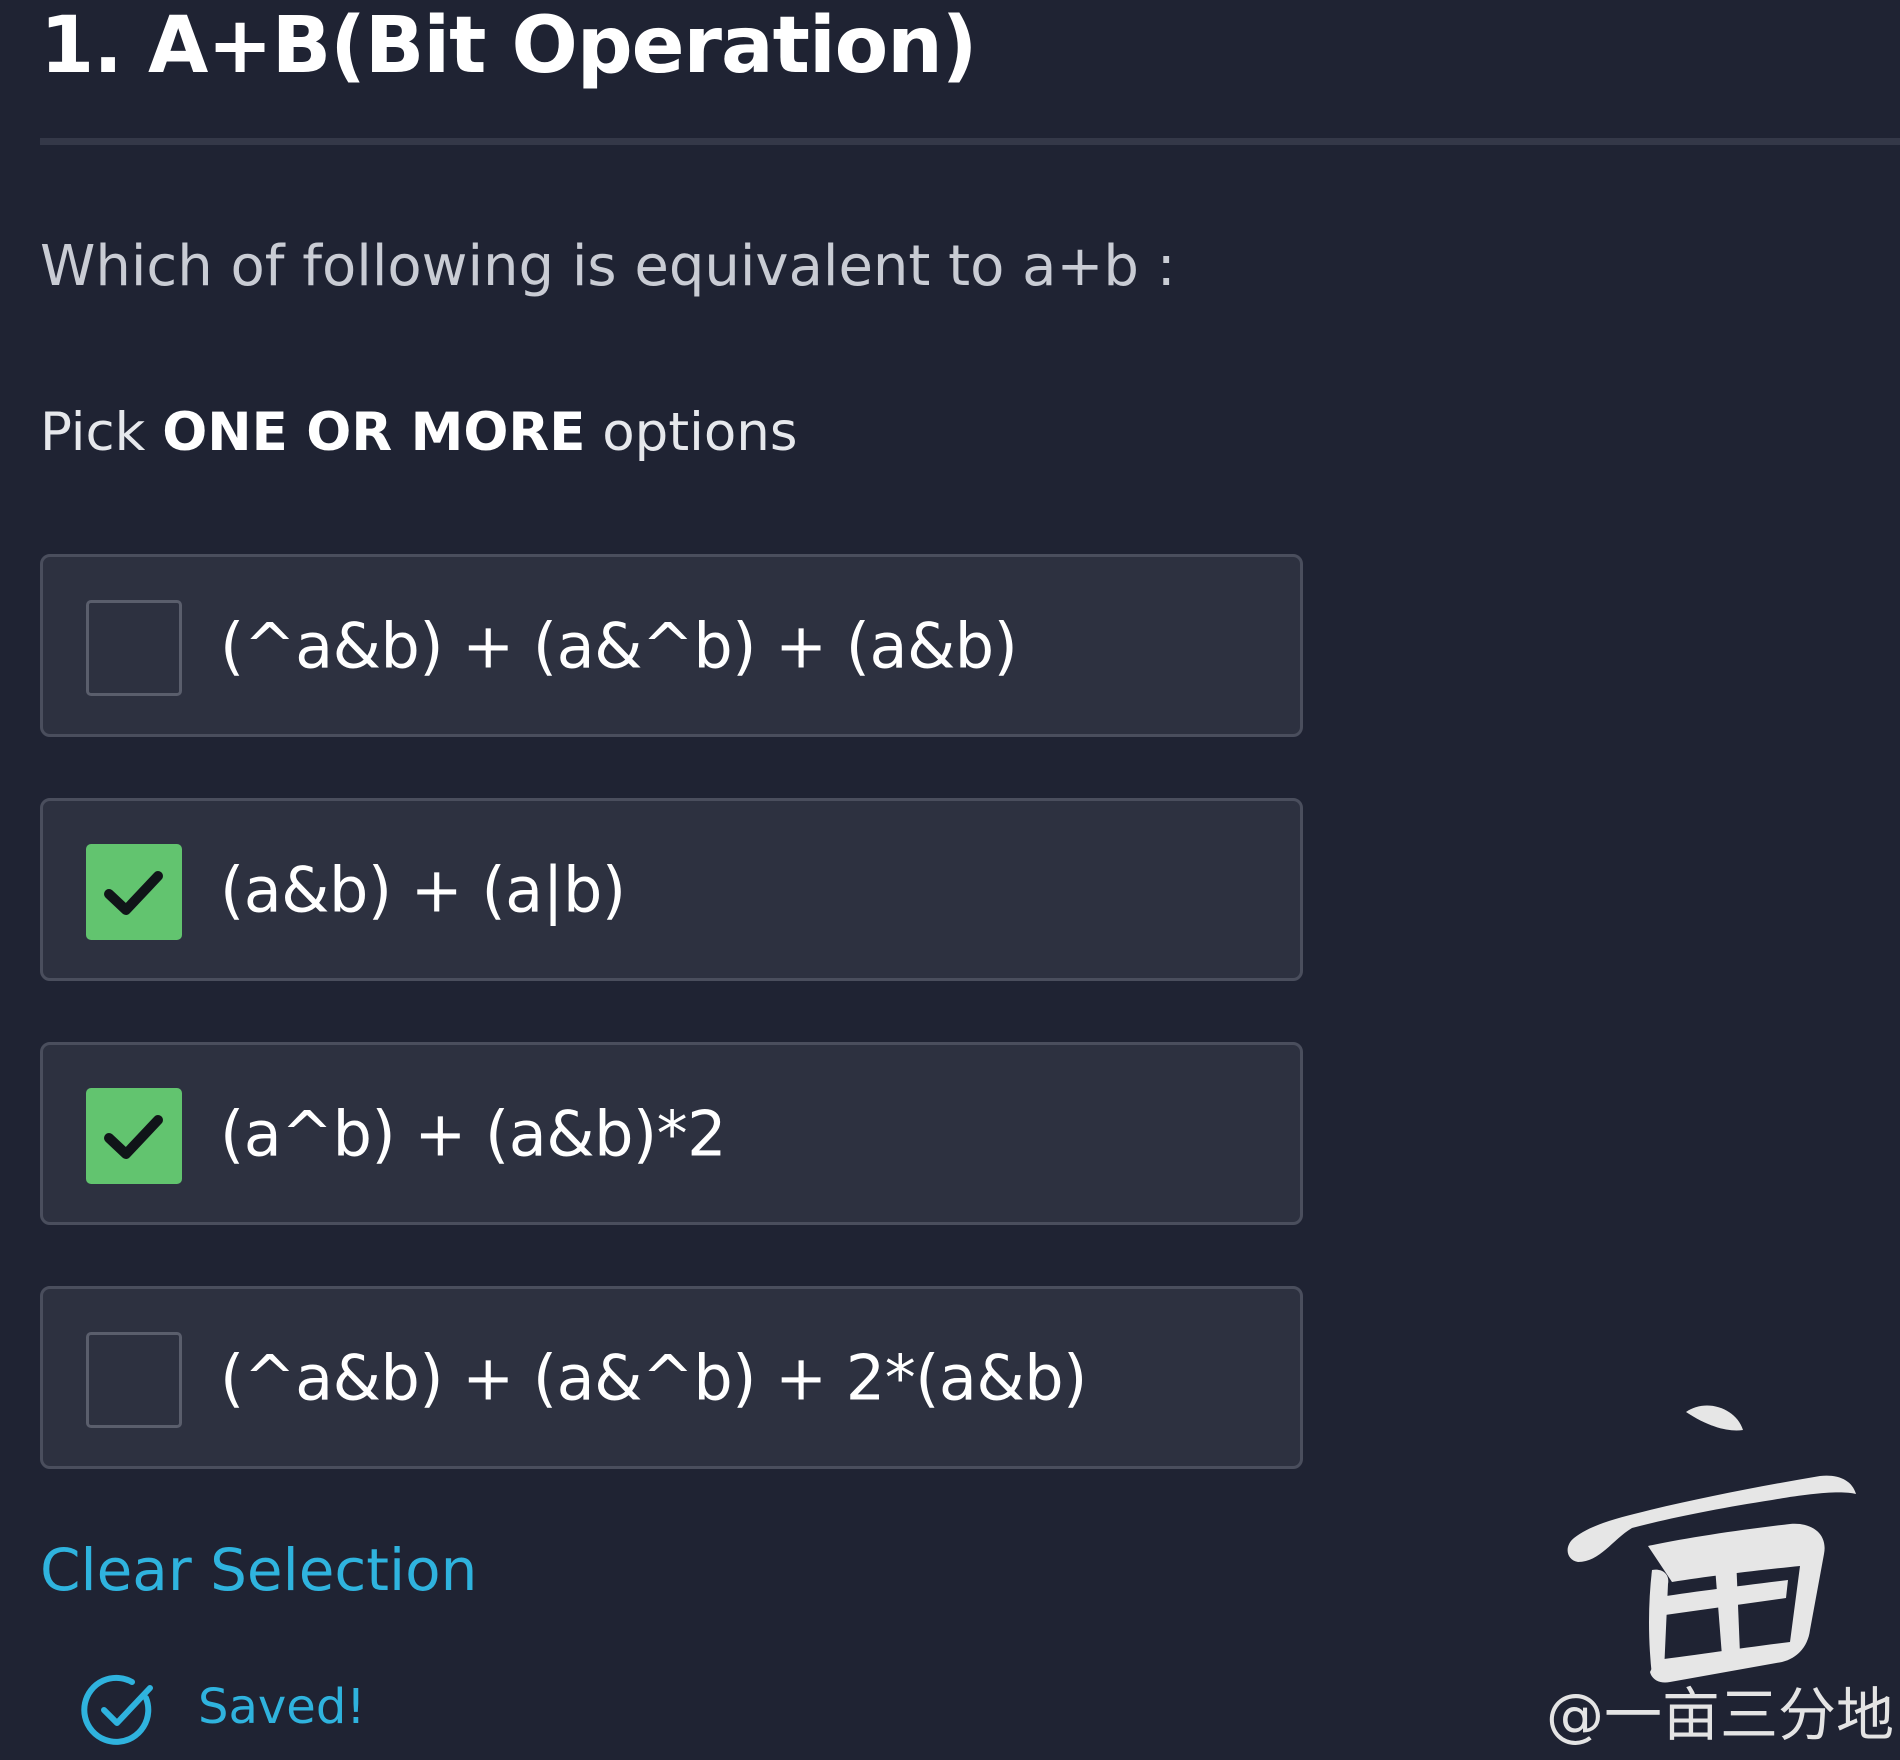 The width and height of the screenshot is (1900, 1760). What do you see at coordinates (653, 1377) in the screenshot?
I see `option-4-label: (^a&b) + (a&^b) + 2*(a&b)` at bounding box center [653, 1377].